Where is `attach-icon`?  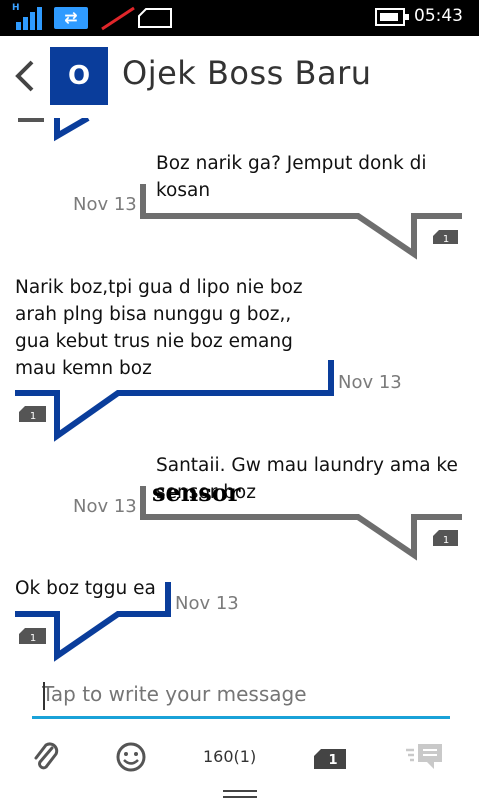
attach-icon is located at coordinates (47, 757).